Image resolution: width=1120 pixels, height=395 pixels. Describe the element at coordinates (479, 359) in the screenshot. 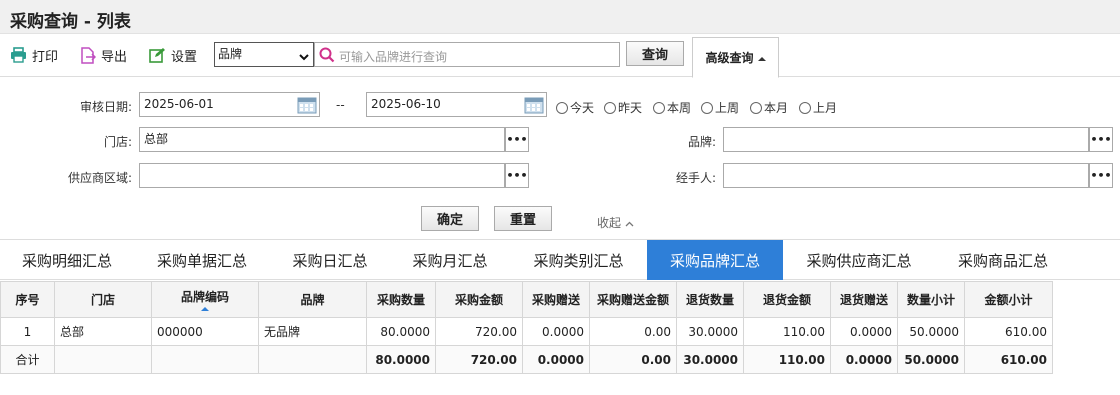

I see `summary-purchase-amount: 720.00` at that location.